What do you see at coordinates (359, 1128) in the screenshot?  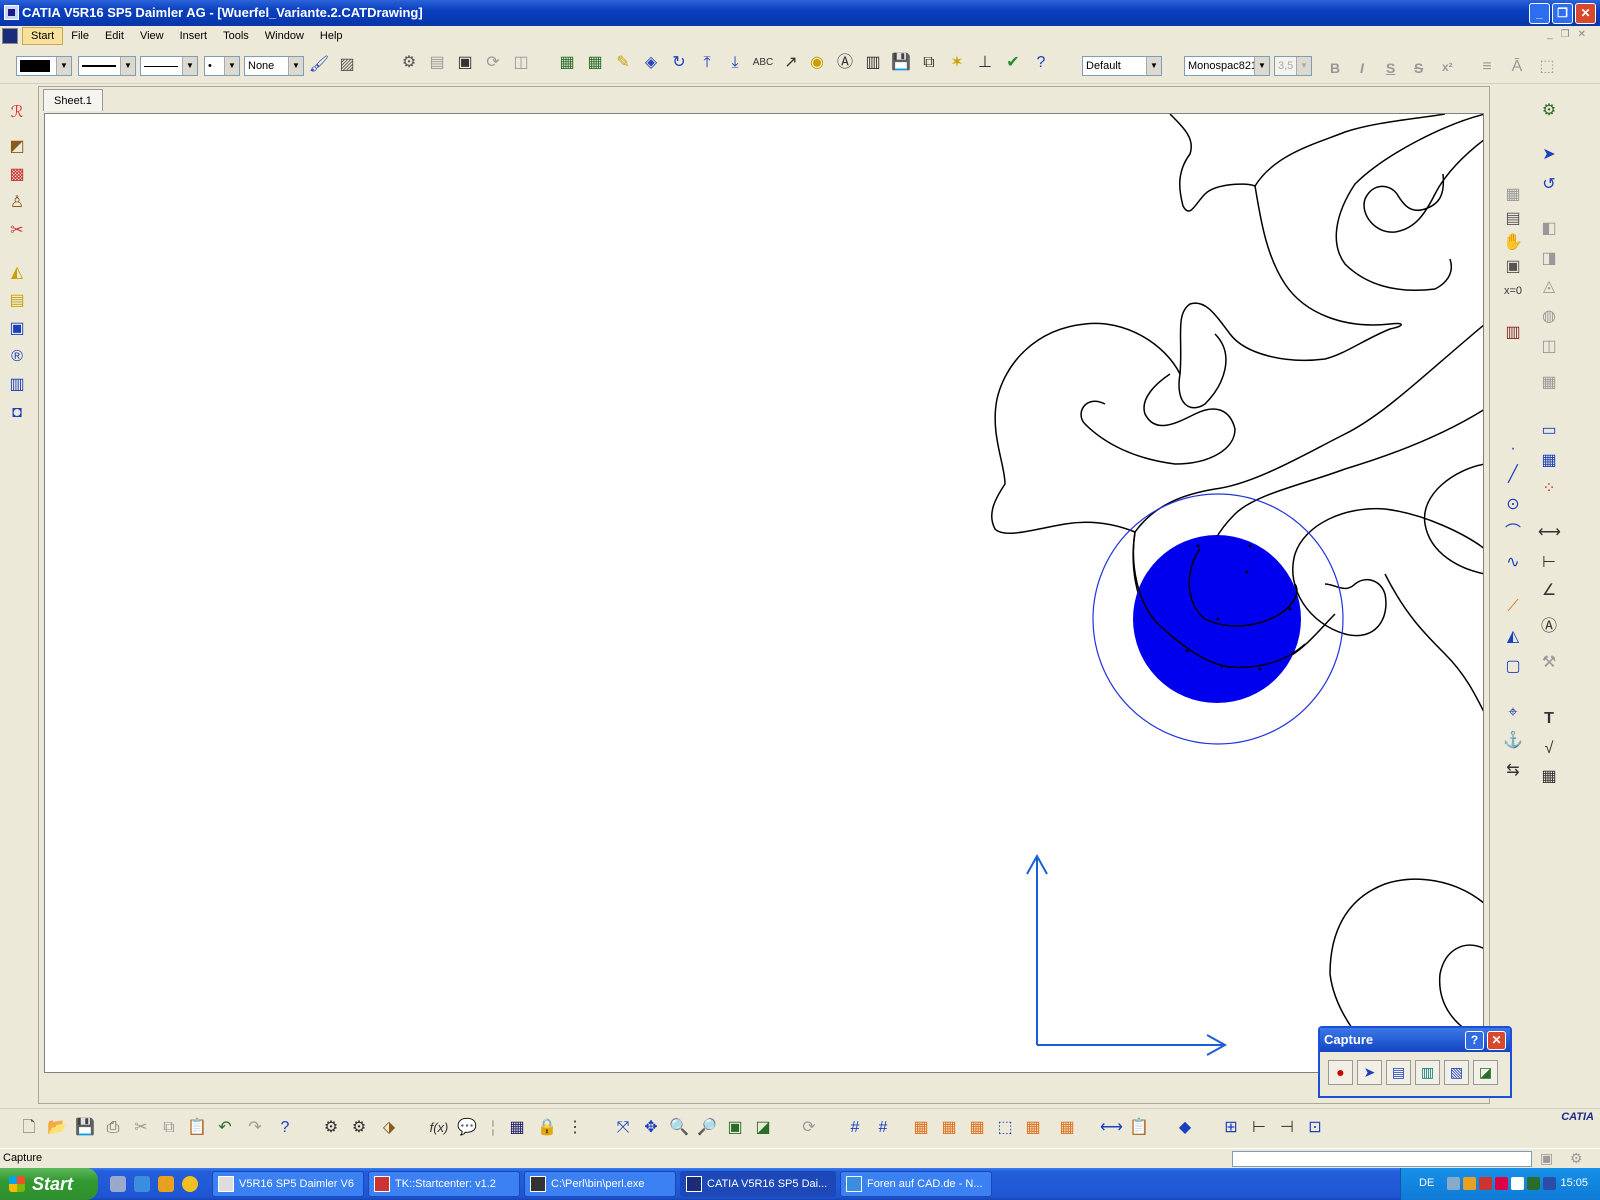 I see `options-gear-icon: ⚙` at bounding box center [359, 1128].